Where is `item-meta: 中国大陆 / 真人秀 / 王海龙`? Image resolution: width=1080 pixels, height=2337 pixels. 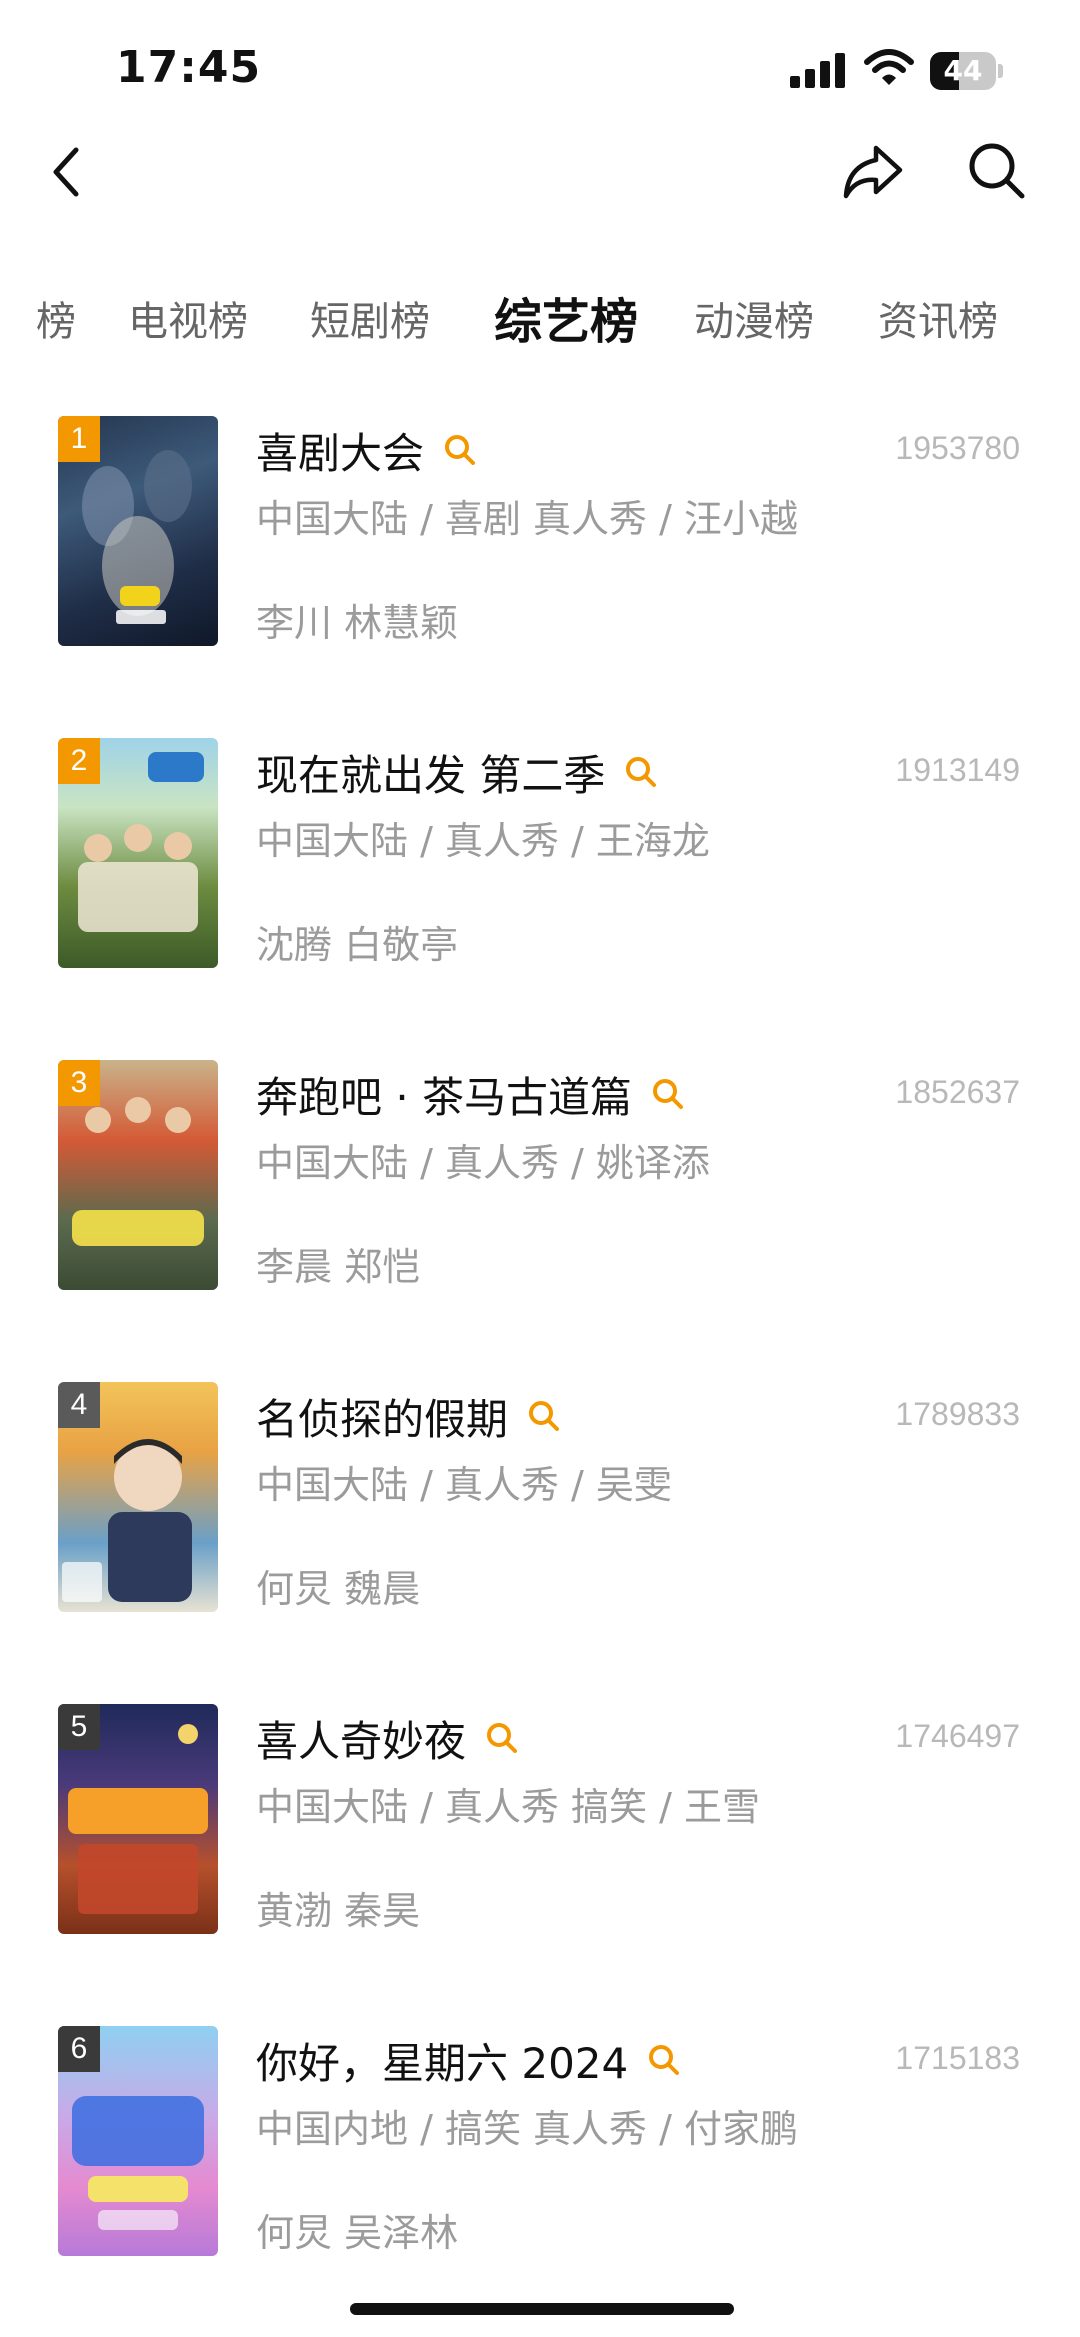
item-meta: 中国大陆 / 真人秀 / 王海龙 is located at coordinates (483, 841).